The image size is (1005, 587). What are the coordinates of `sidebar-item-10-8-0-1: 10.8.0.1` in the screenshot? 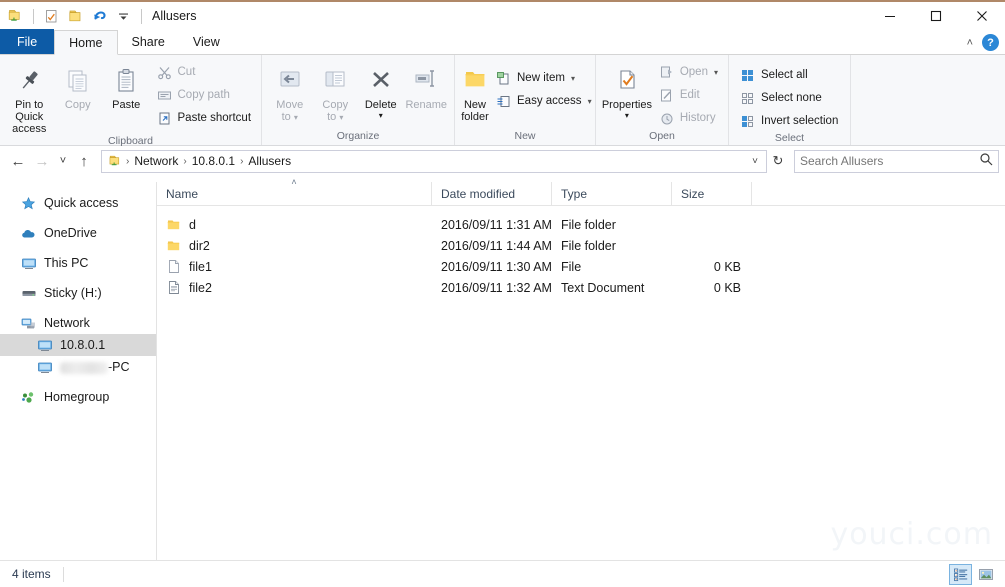 It's located at (78, 345).